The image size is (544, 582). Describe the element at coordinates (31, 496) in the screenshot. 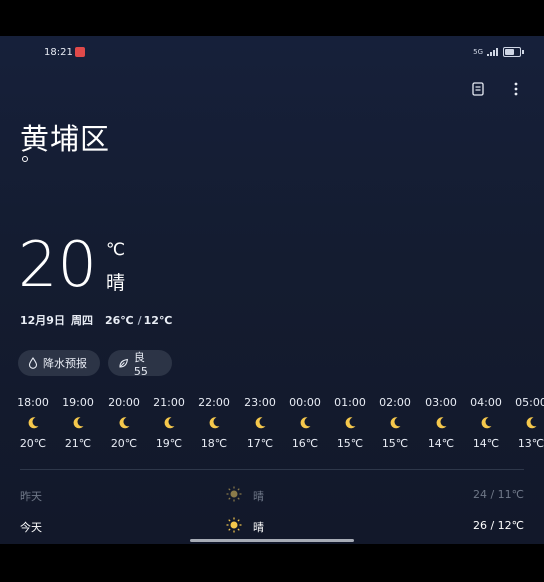

I see `day-label: 昨天` at that location.